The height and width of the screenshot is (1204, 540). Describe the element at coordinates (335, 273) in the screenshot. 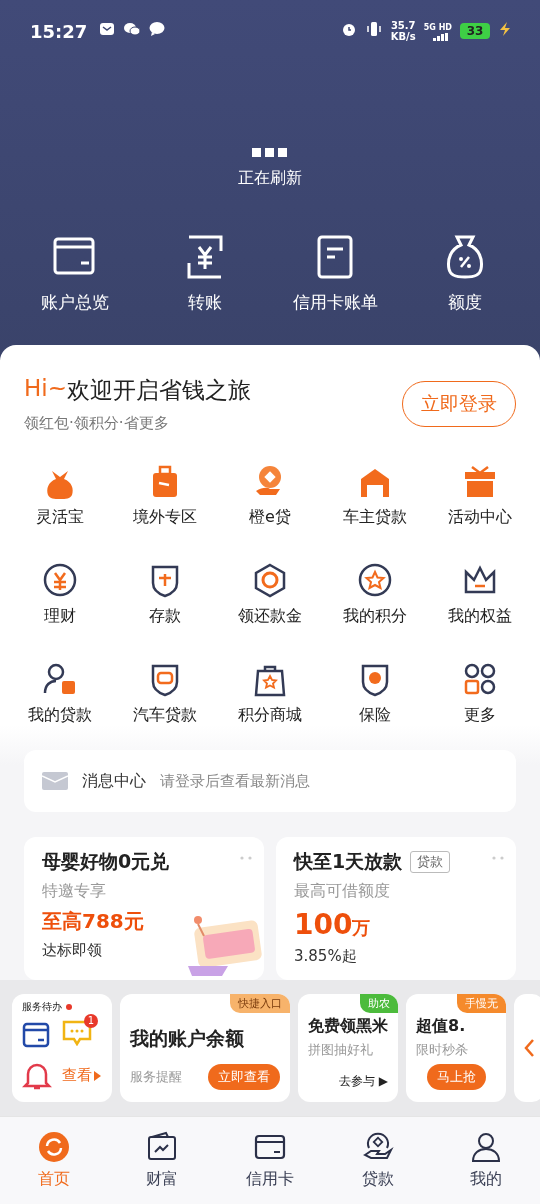

I see `quick-action: 信用卡账单` at that location.